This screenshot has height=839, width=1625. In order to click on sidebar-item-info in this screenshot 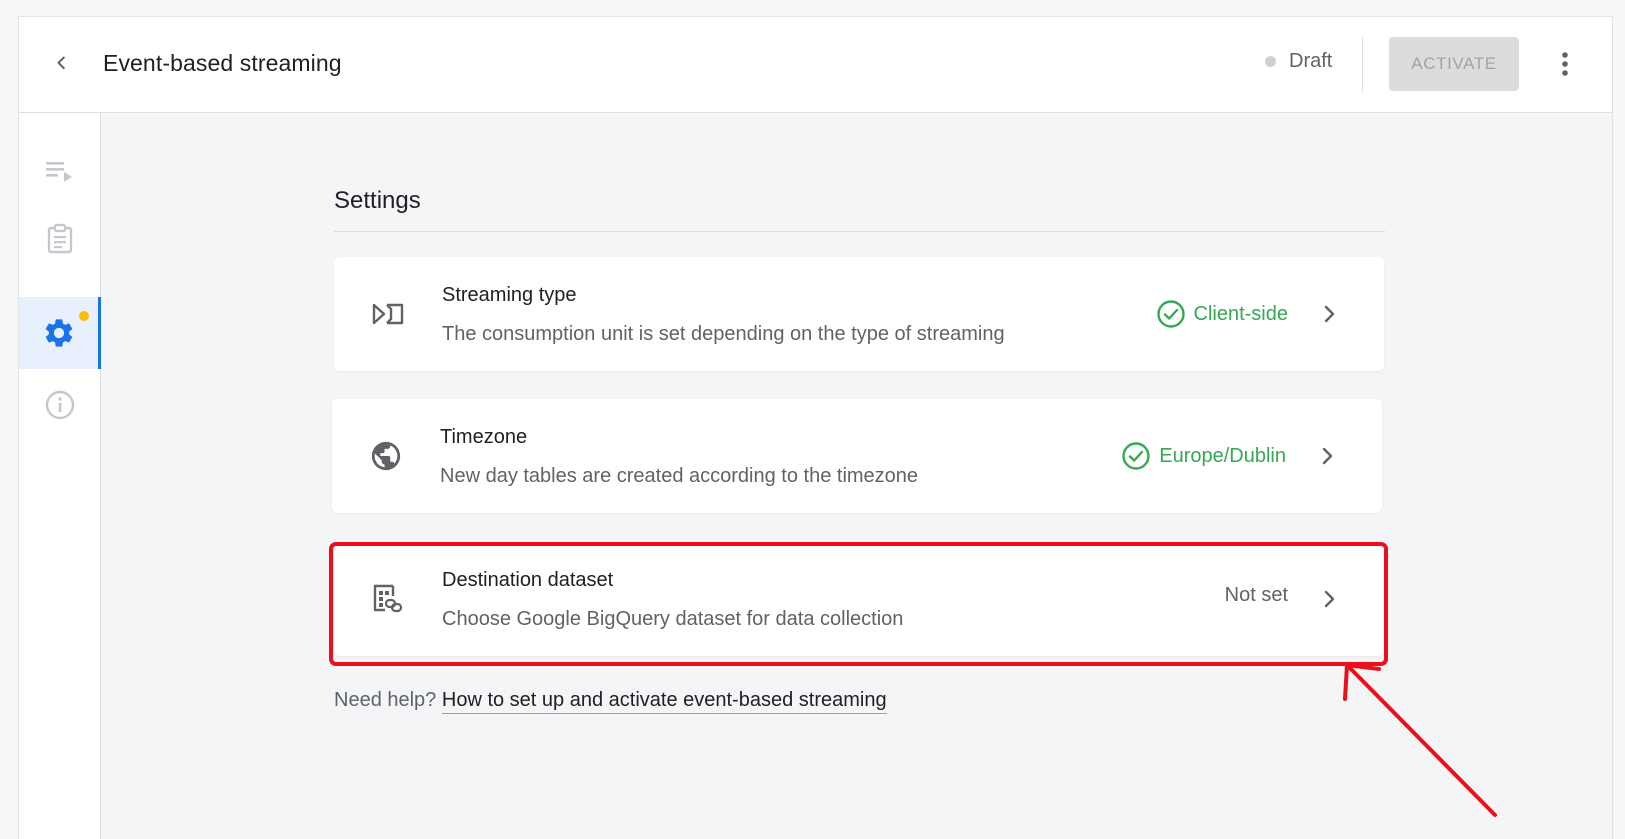, I will do `click(60, 405)`.